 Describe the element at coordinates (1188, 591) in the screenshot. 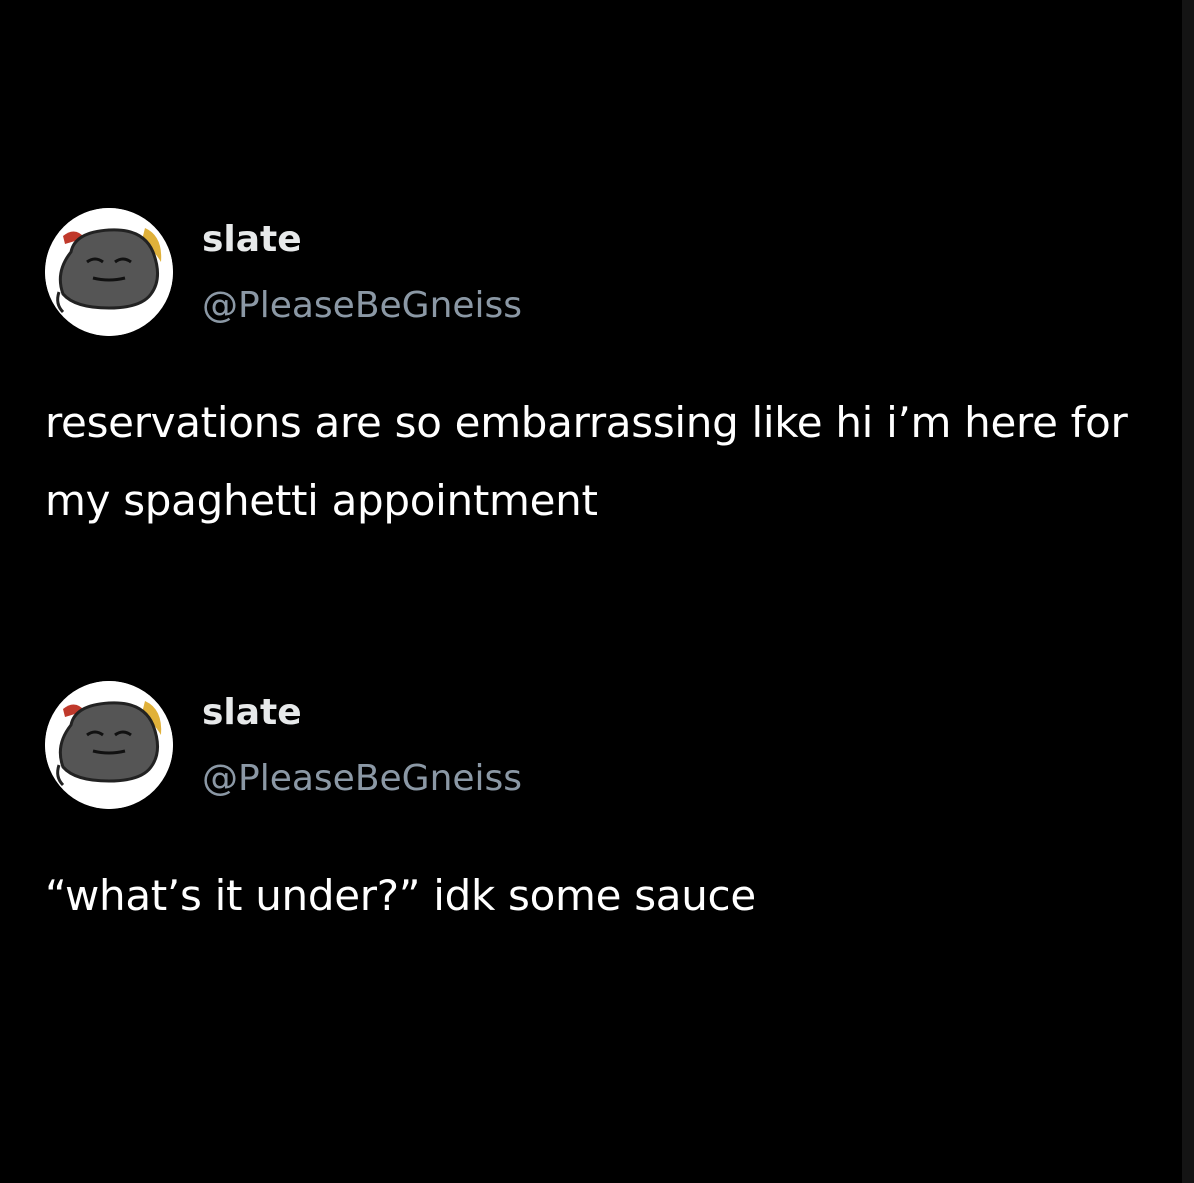

I see `screen-edge` at that location.